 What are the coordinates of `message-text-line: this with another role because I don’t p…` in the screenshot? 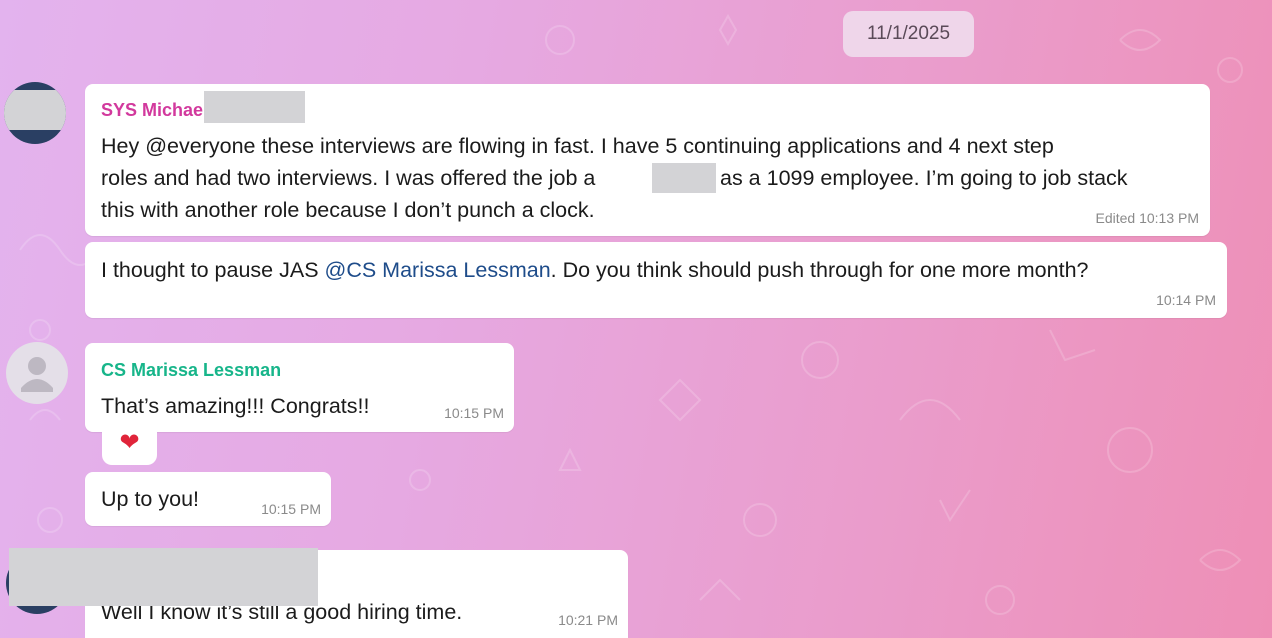 It's located at (348, 210).